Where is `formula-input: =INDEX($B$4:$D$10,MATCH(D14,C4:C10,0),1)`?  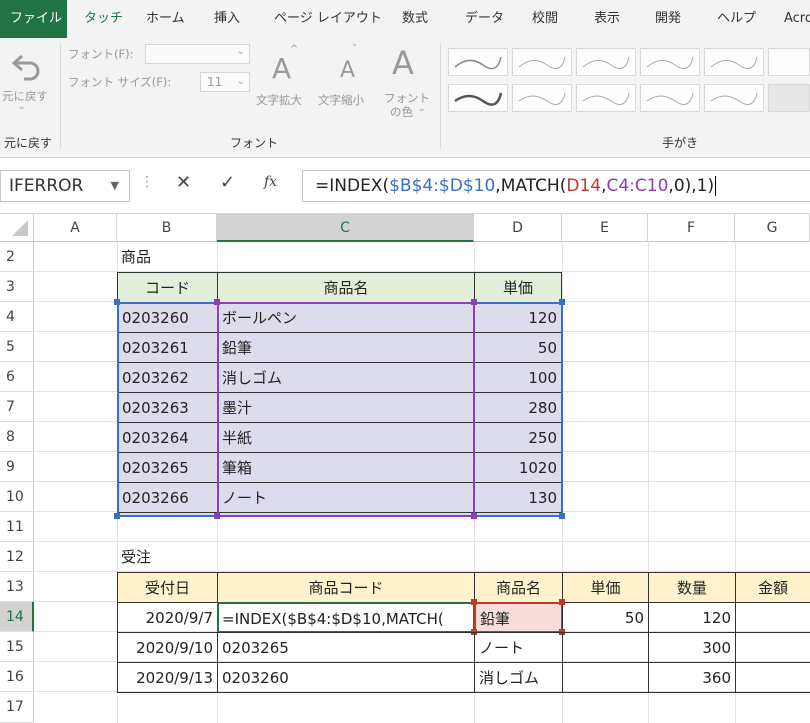
formula-input: =INDEX($B$4:$D$10,MATCH(D14,C4:C10,0),1) is located at coordinates (556, 186).